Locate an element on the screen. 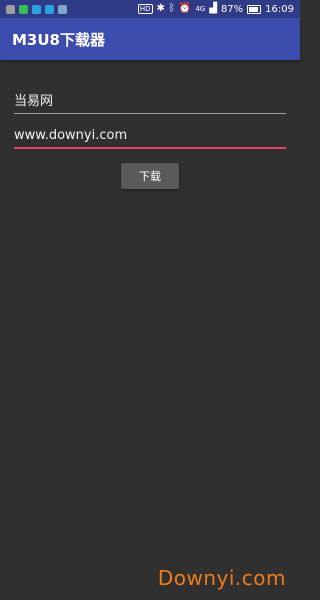 The image size is (320, 600). hd-badge: HD is located at coordinates (145, 9).